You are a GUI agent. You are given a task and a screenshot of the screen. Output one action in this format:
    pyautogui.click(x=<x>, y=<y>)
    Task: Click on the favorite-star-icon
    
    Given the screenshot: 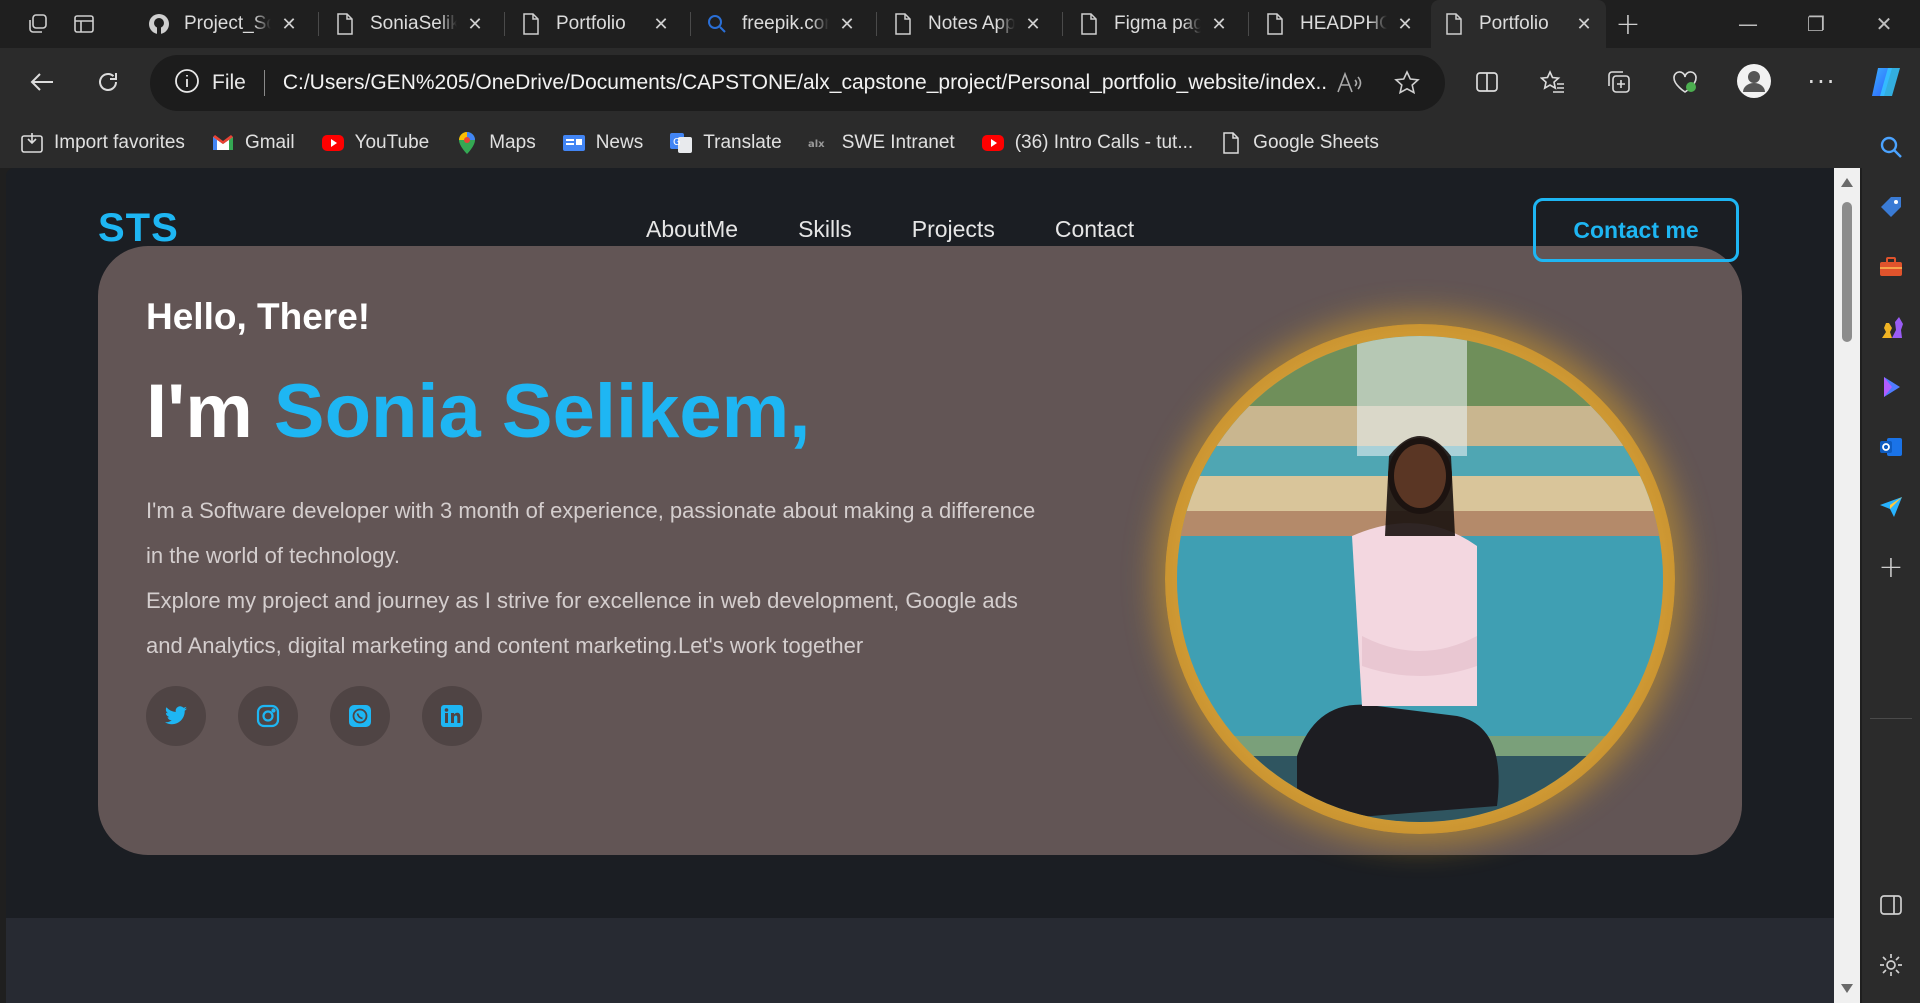 What is the action you would take?
    pyautogui.click(x=1407, y=83)
    